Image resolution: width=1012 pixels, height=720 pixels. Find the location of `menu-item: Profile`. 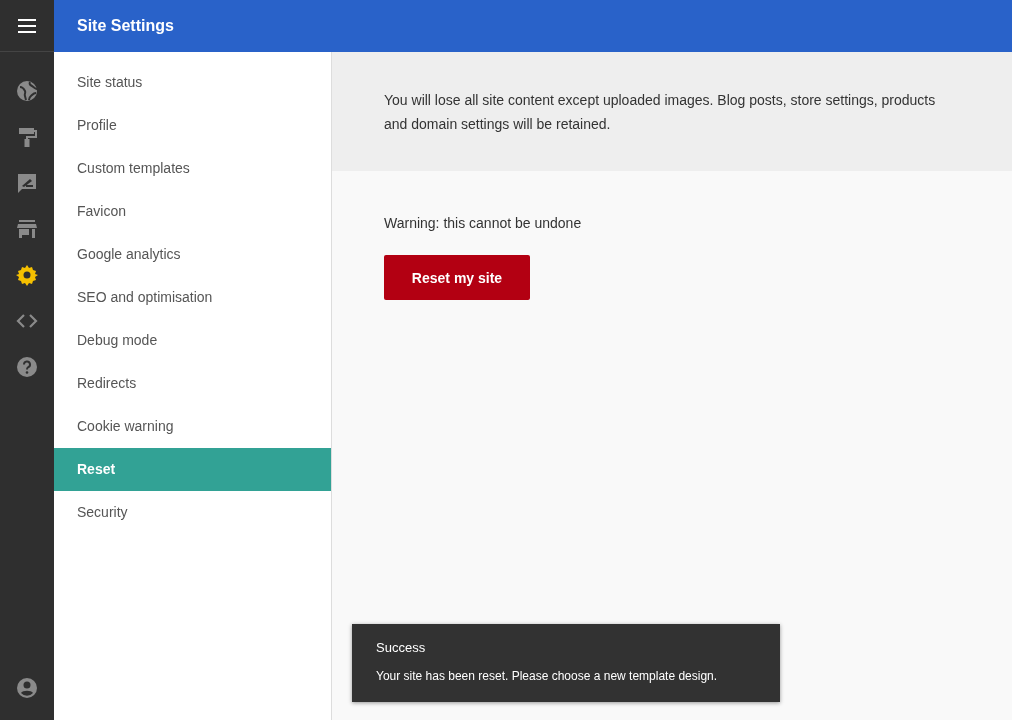

menu-item: Profile is located at coordinates (192, 125).